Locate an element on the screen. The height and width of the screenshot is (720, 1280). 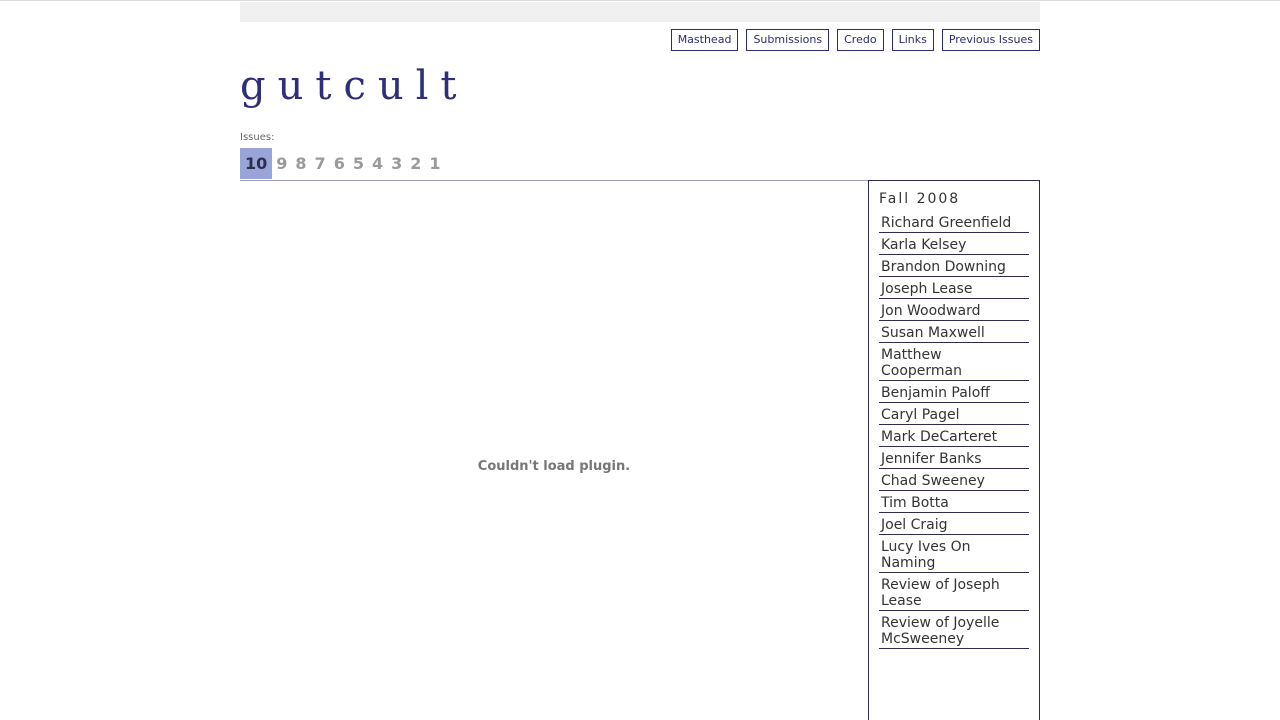
issue-6-link: 6 is located at coordinates (339, 163).